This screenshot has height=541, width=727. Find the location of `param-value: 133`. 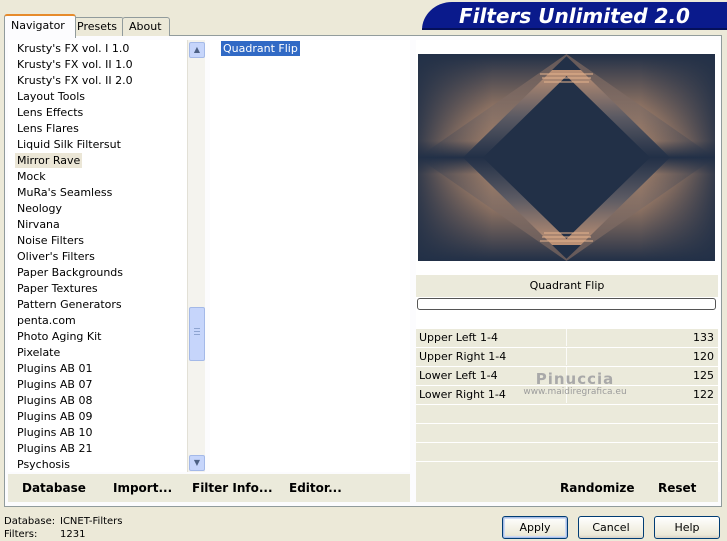

param-value: 133 is located at coordinates (703, 337).